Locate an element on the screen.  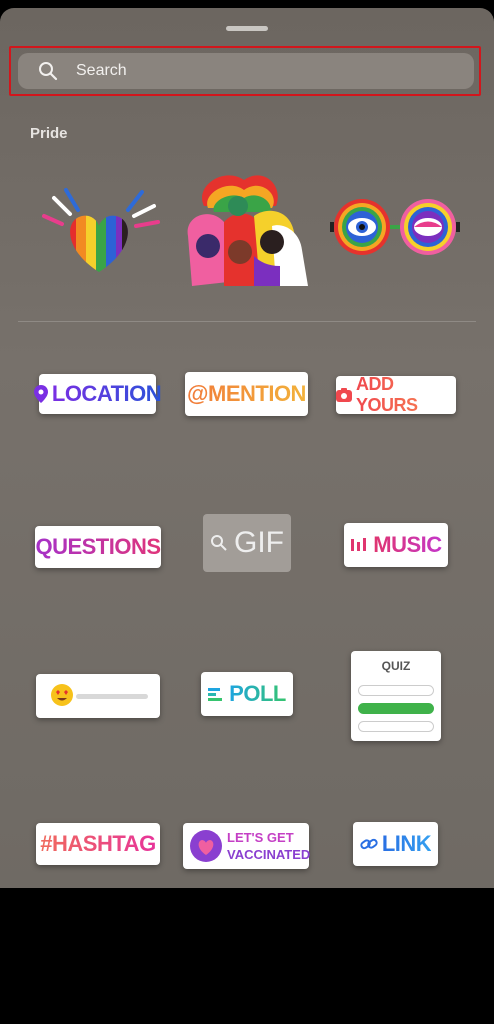
music-label: MUSIC is located at coordinates (407, 544).